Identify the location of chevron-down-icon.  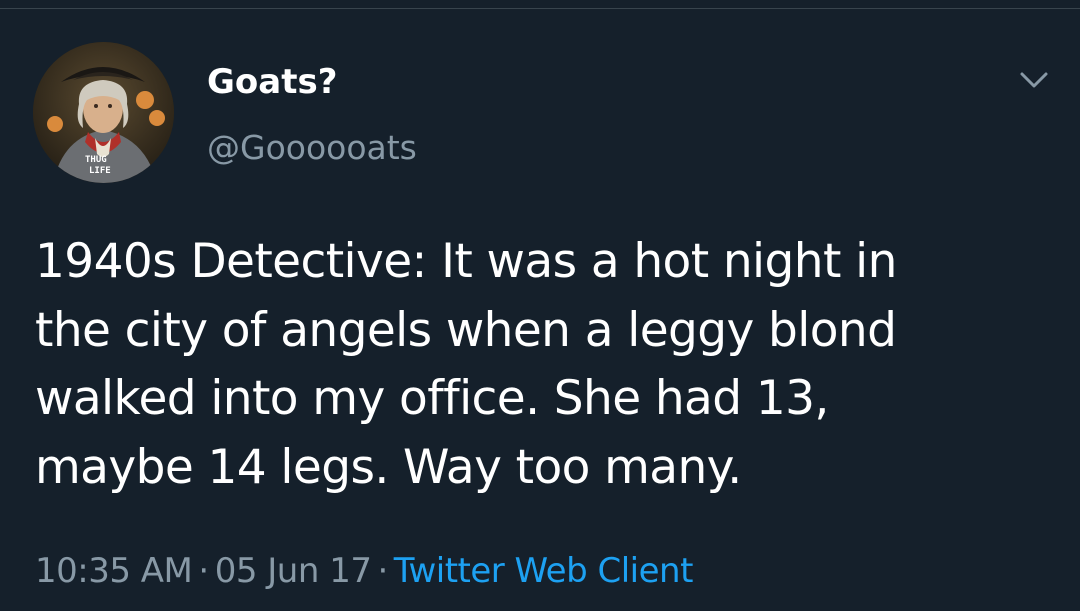
(1034, 80).